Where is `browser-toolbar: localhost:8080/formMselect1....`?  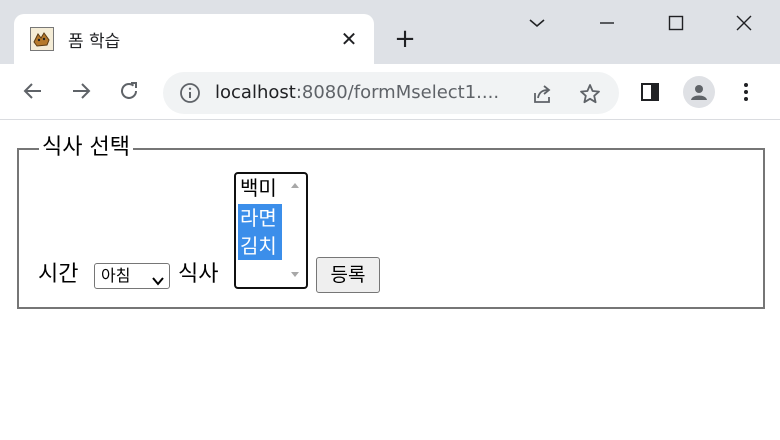 browser-toolbar: localhost:8080/formMselect1.... is located at coordinates (390, 92).